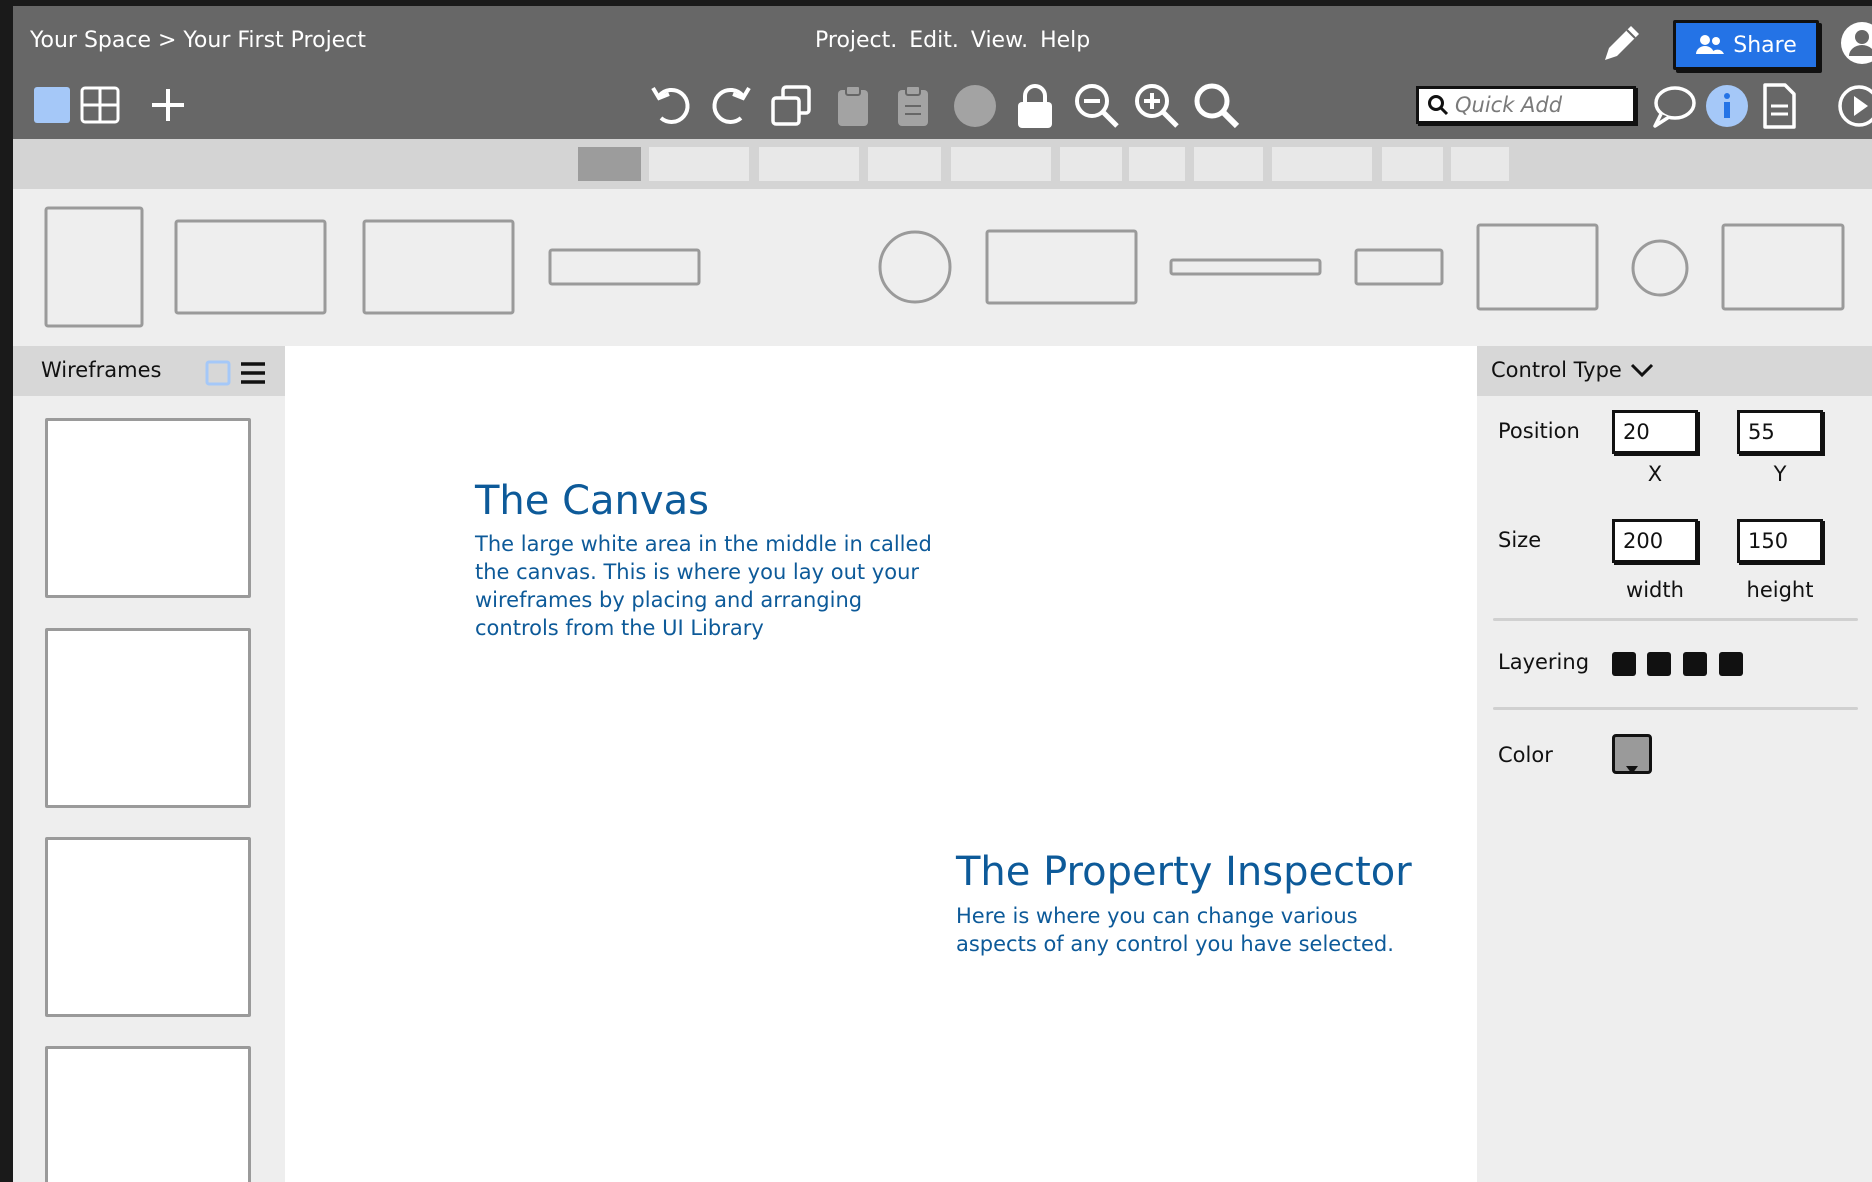 Image resolution: width=1872 pixels, height=1182 pixels. I want to click on undo-icon, so click(671, 106).